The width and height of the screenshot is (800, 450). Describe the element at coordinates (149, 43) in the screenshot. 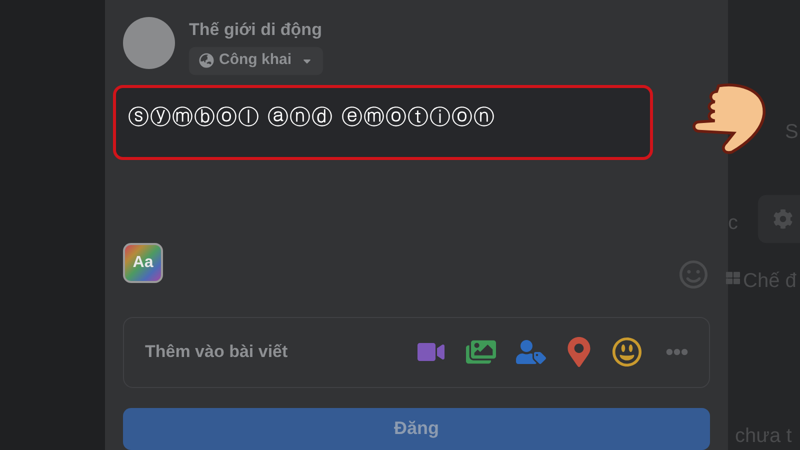

I see `avatar` at that location.